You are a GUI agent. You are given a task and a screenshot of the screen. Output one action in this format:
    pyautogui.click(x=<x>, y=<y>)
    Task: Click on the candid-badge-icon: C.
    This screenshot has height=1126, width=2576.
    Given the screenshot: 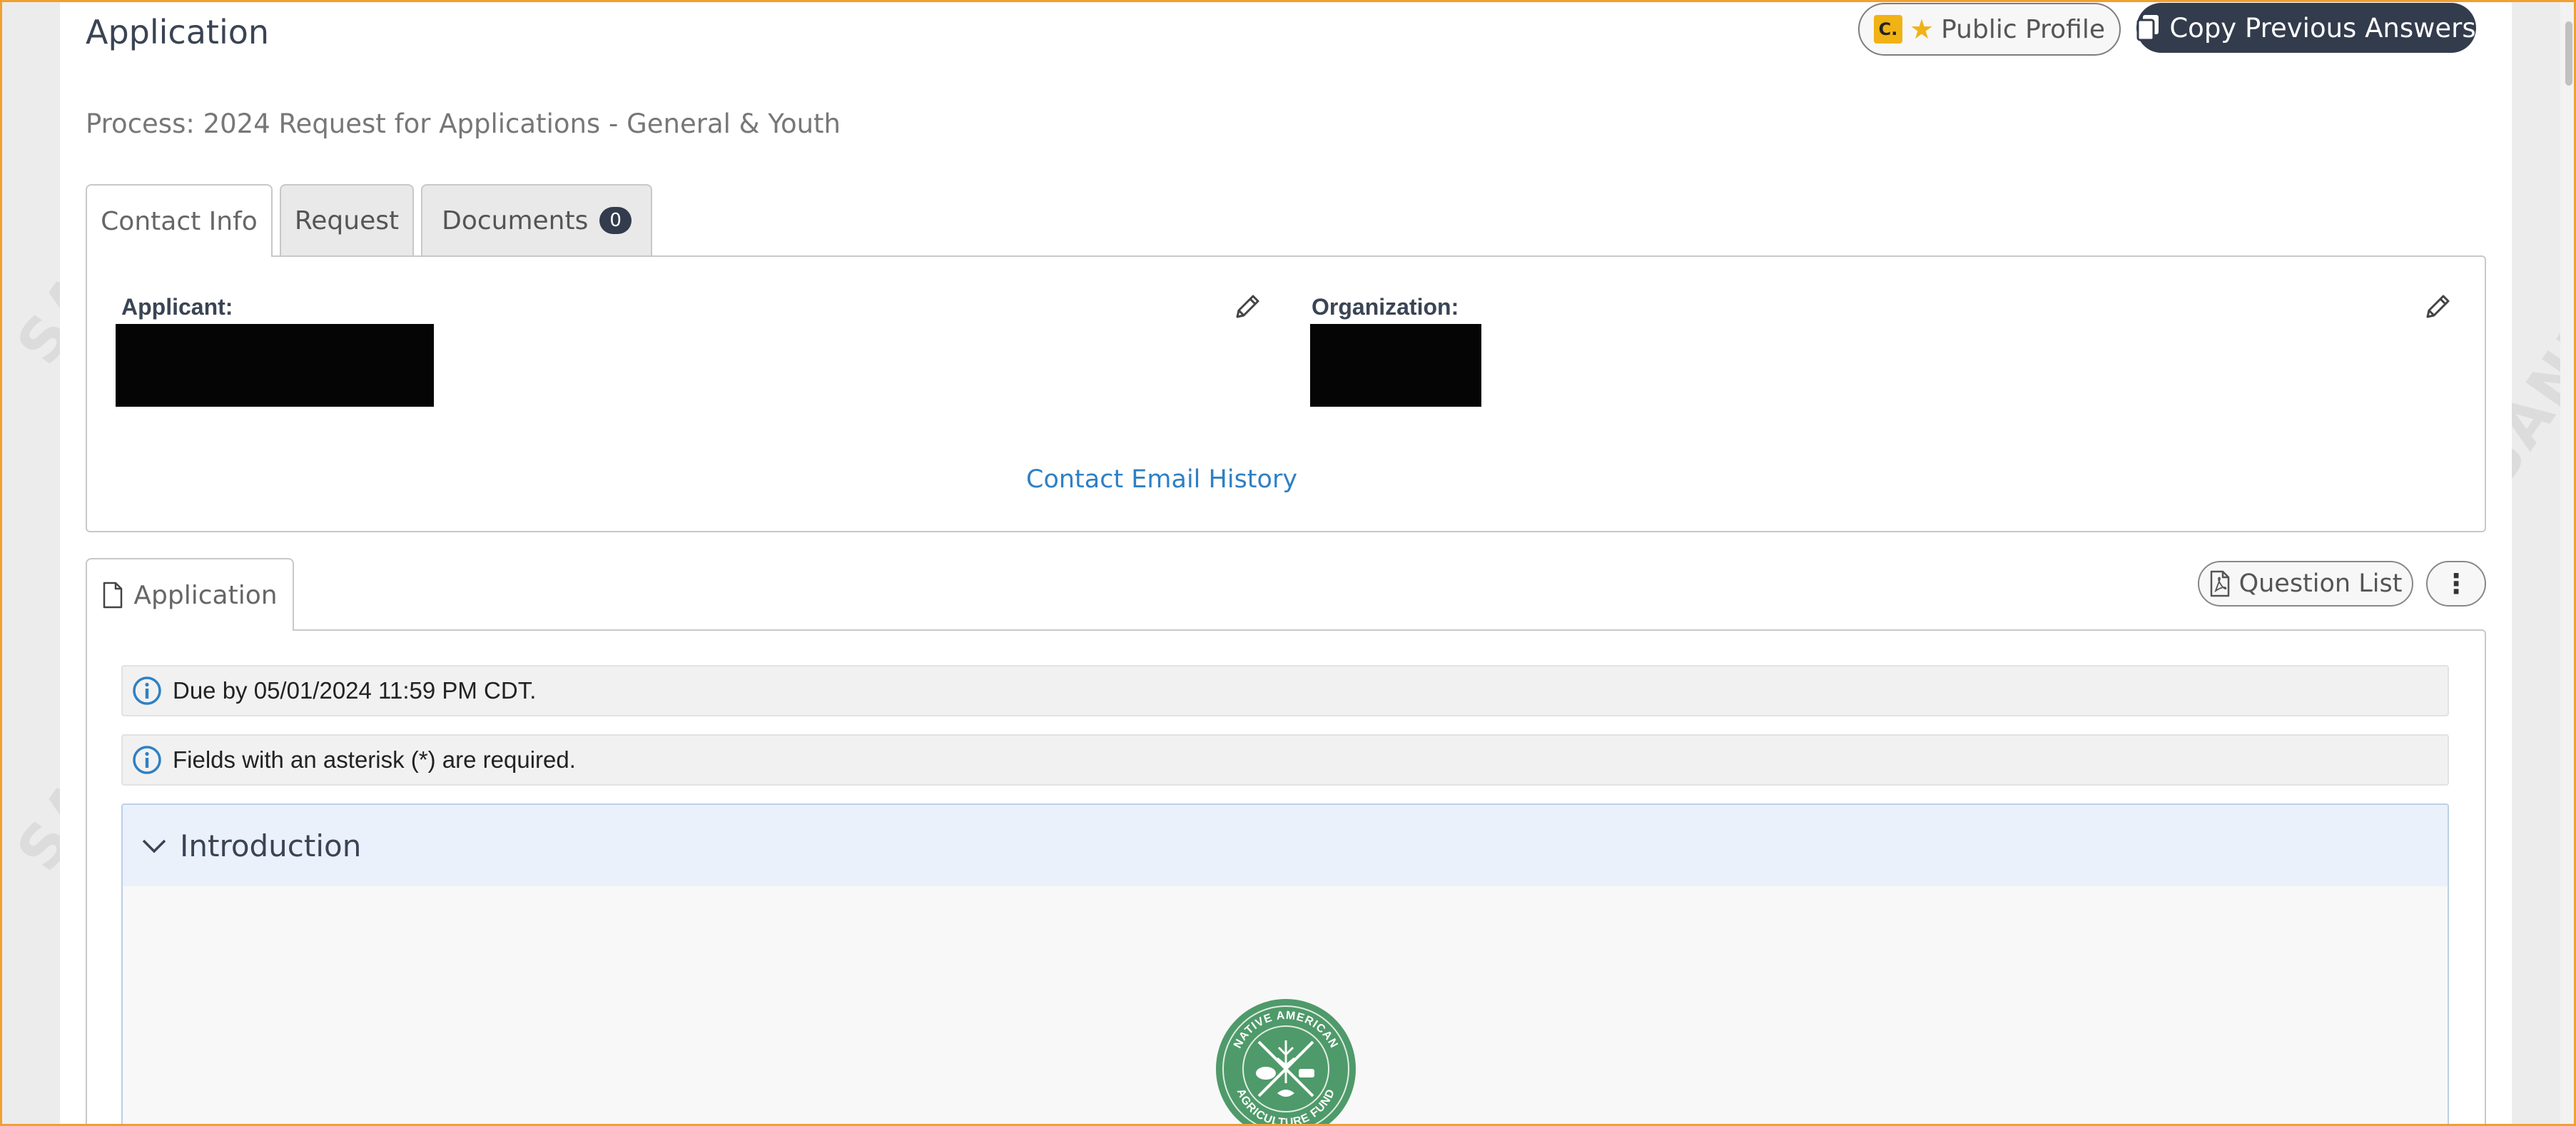 What is the action you would take?
    pyautogui.click(x=1888, y=29)
    